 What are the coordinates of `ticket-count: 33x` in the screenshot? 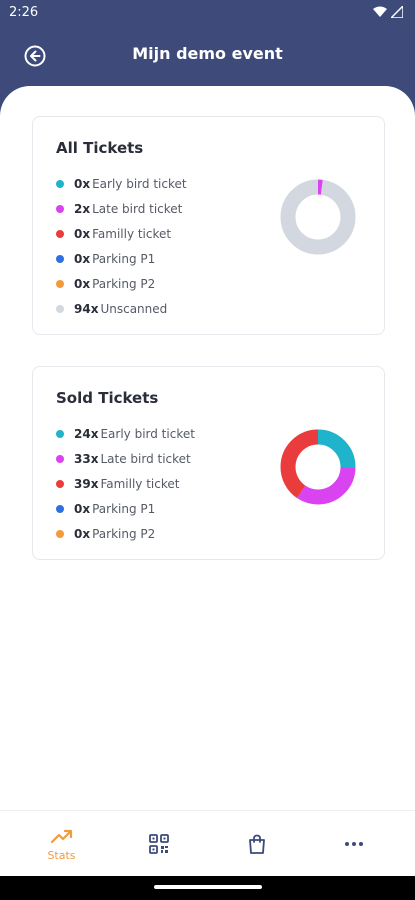 It's located at (86, 458).